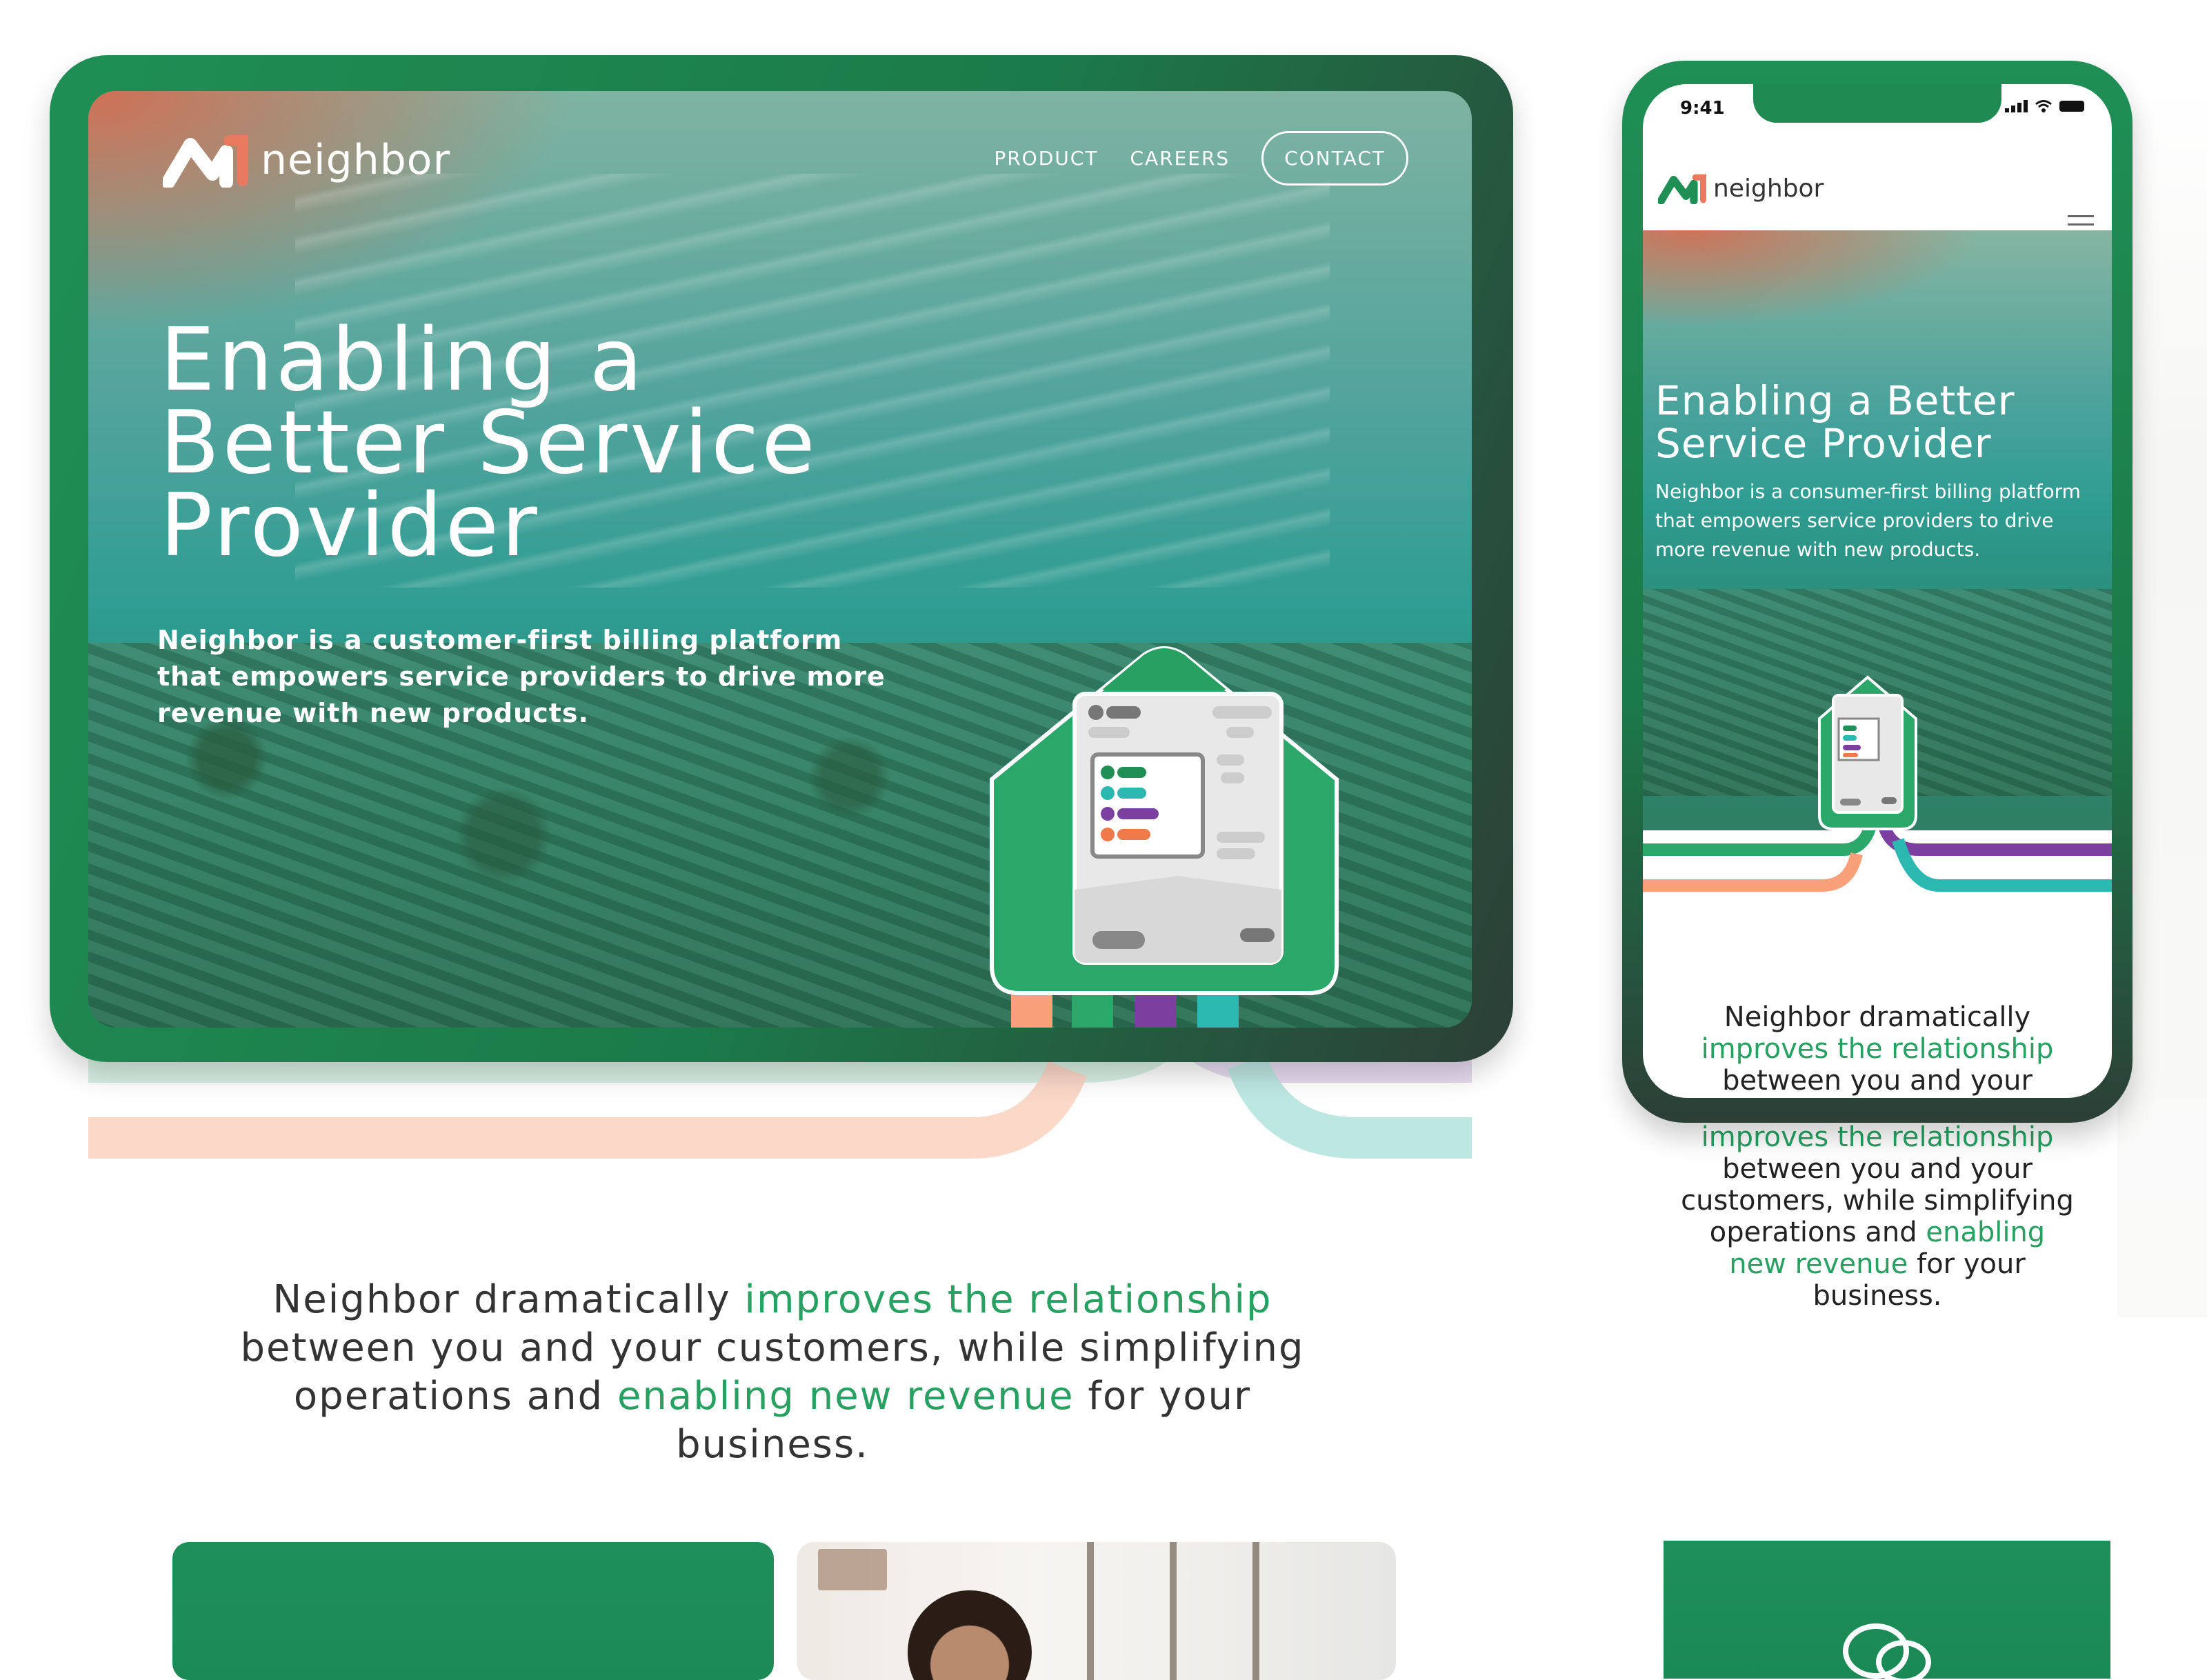 Image resolution: width=2207 pixels, height=1680 pixels. I want to click on brand-logo: neighbor, so click(307, 160).